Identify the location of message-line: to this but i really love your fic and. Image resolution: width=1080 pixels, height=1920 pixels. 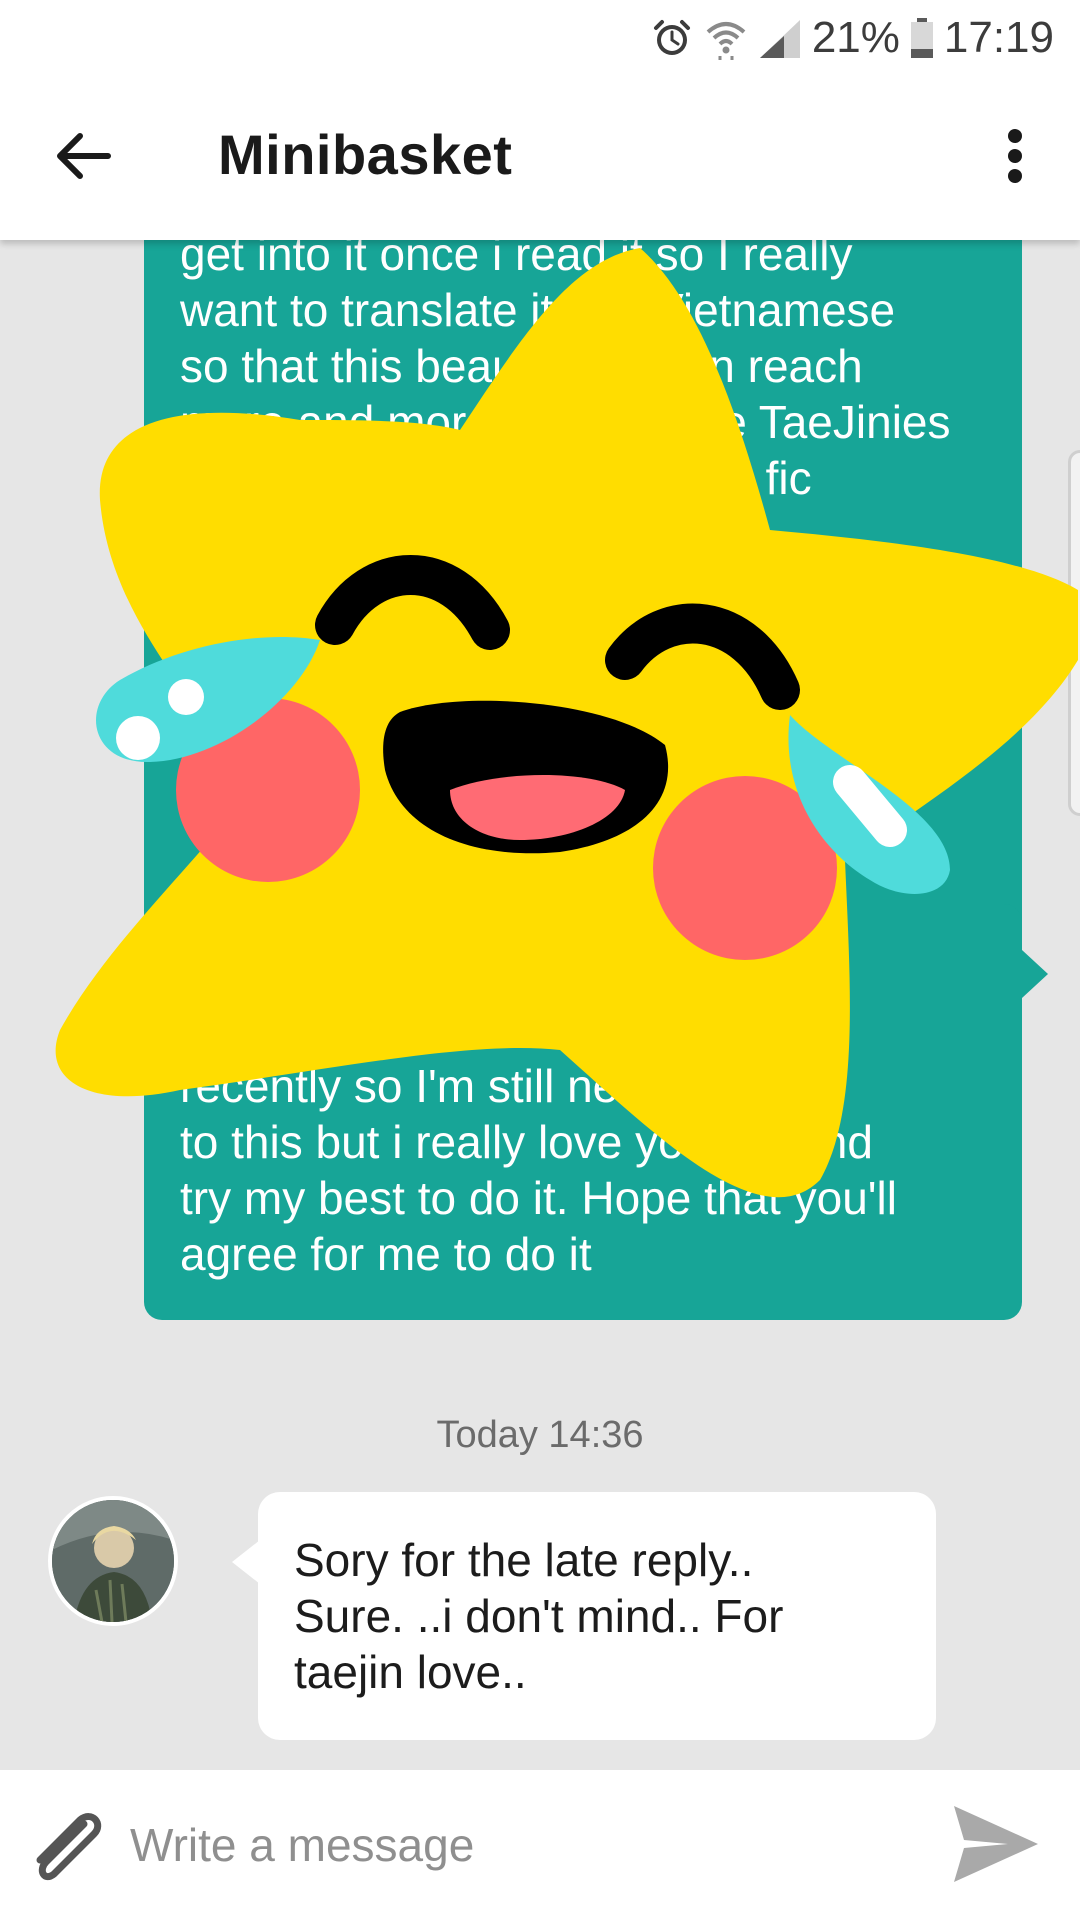
(526, 1142).